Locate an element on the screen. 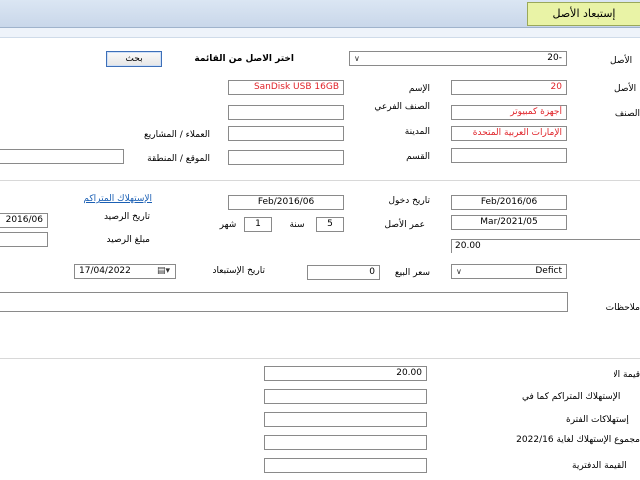  total-depreciation-label: مجموع الإستهلاك لغاية Apr/2022/16 is located at coordinates (578, 440).